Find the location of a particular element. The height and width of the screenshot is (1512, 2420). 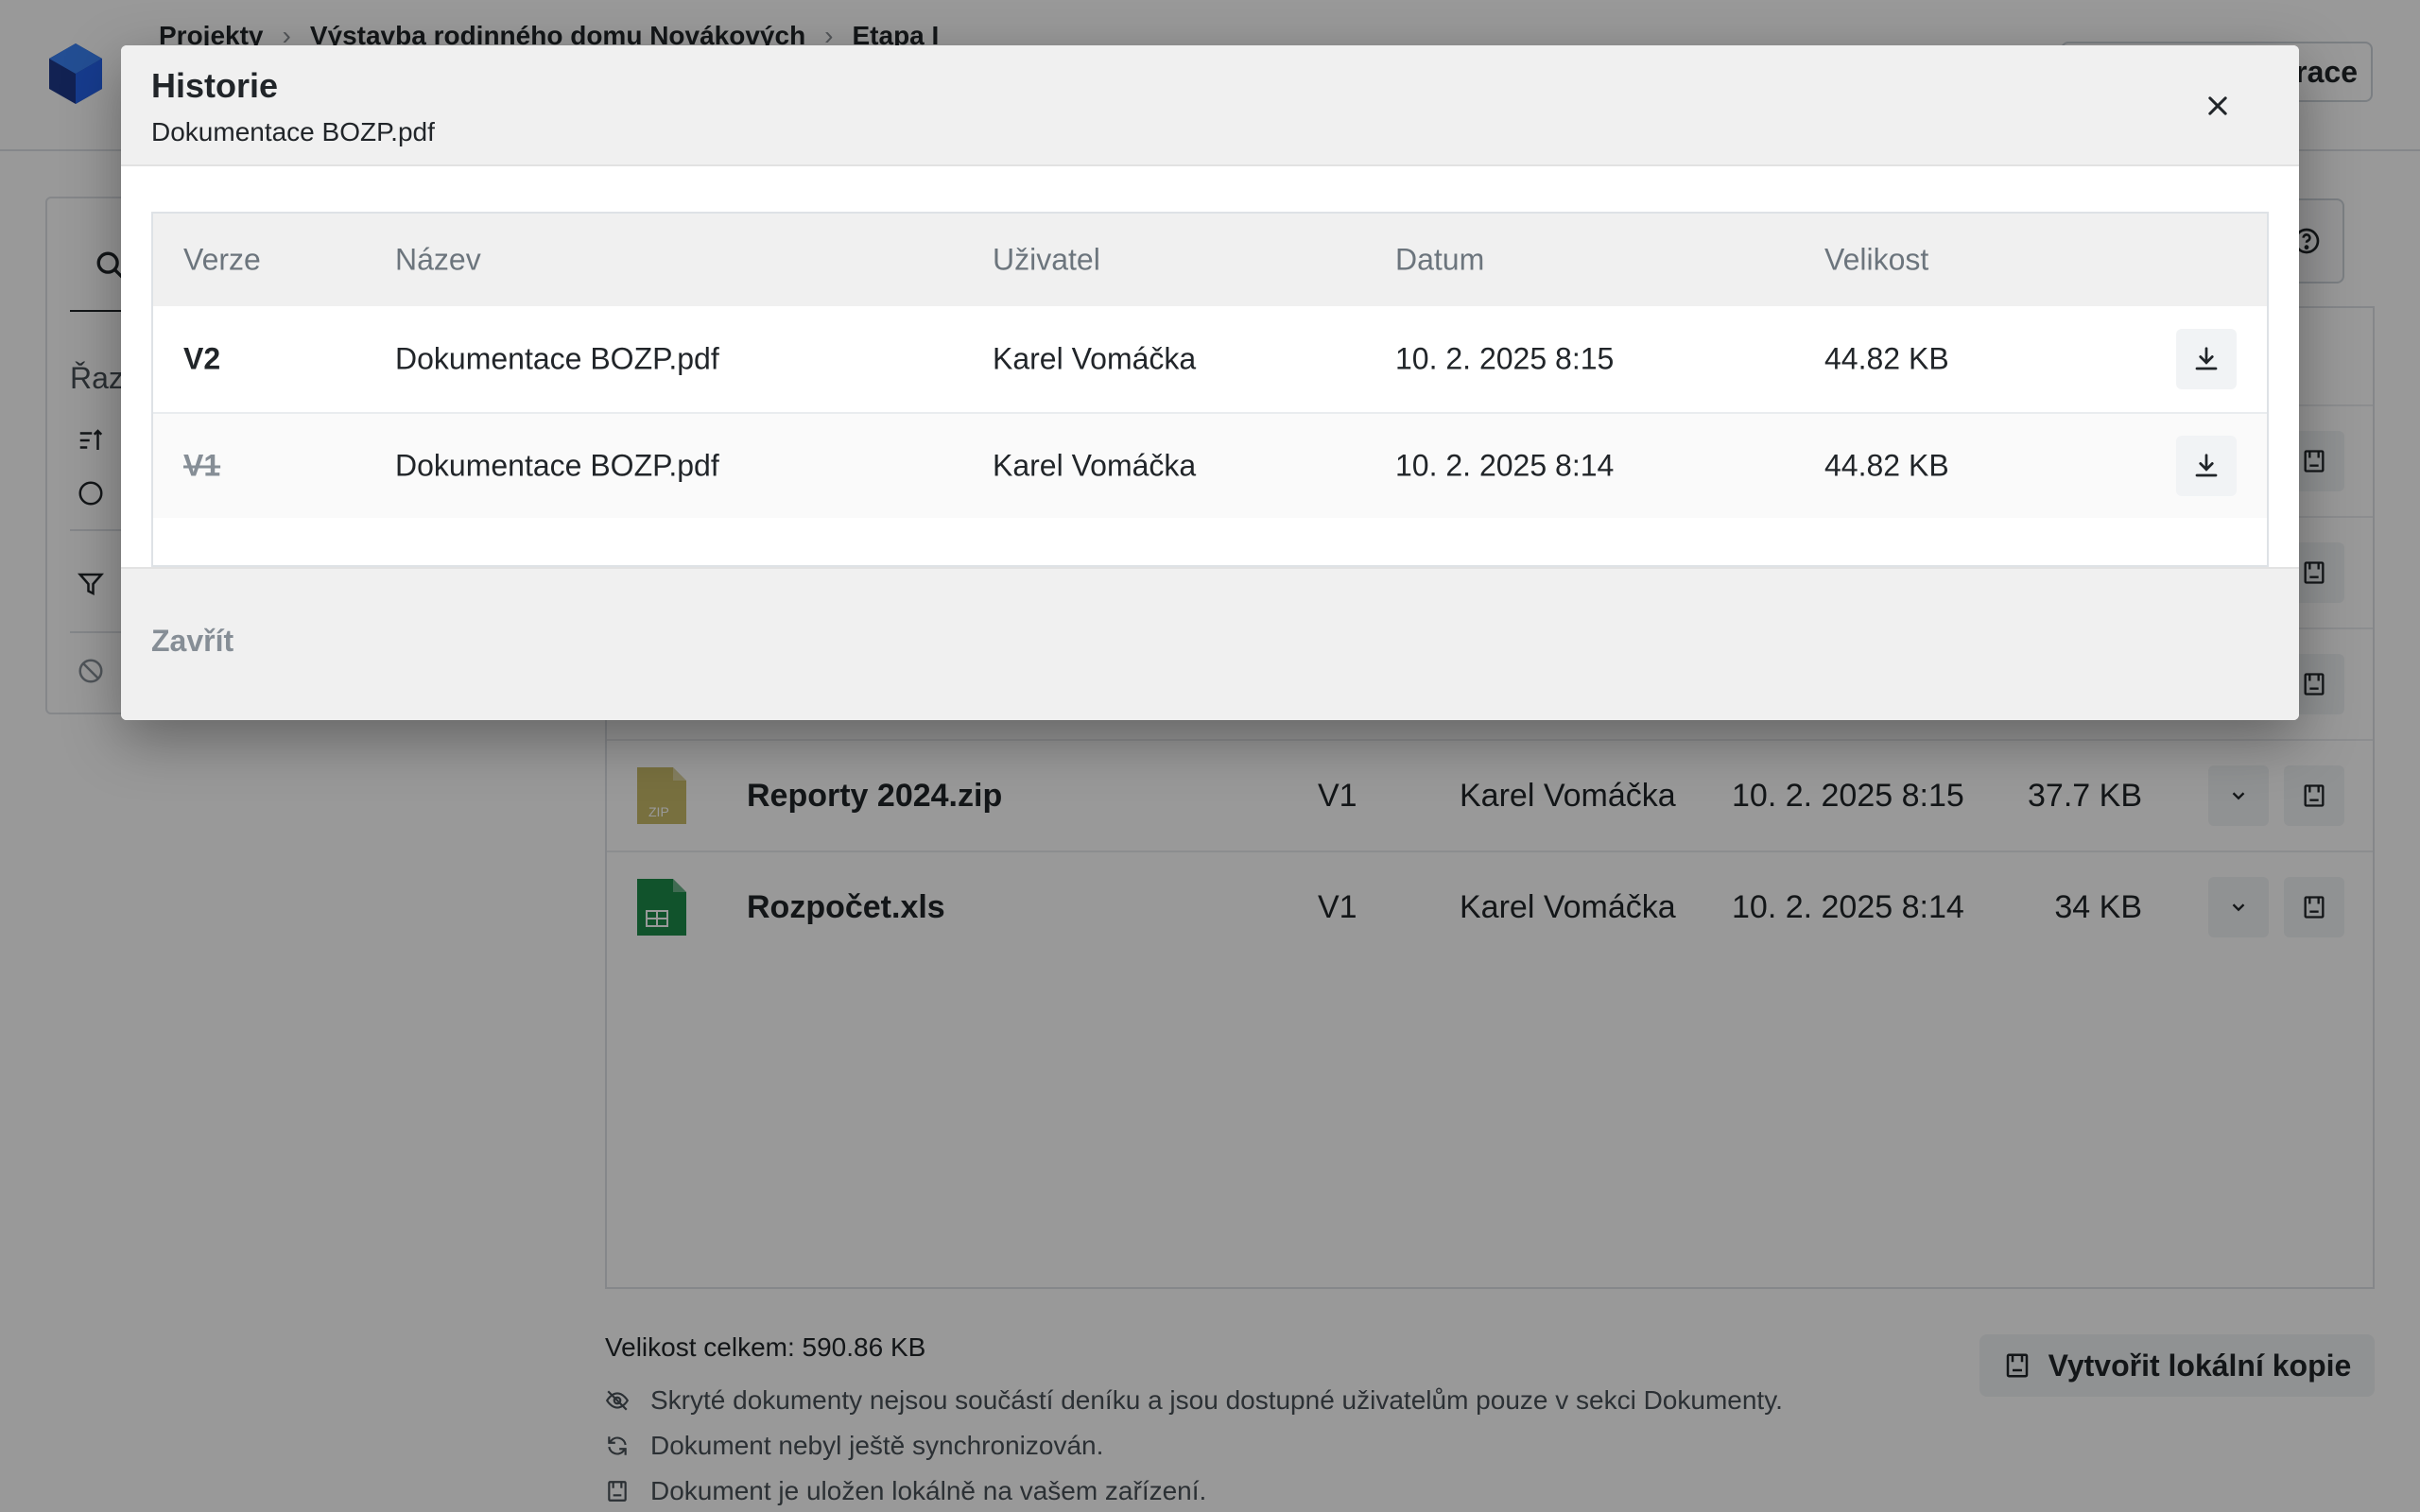

modal-subtitle: Dokumentace BOZP.pdf is located at coordinates (293, 131).